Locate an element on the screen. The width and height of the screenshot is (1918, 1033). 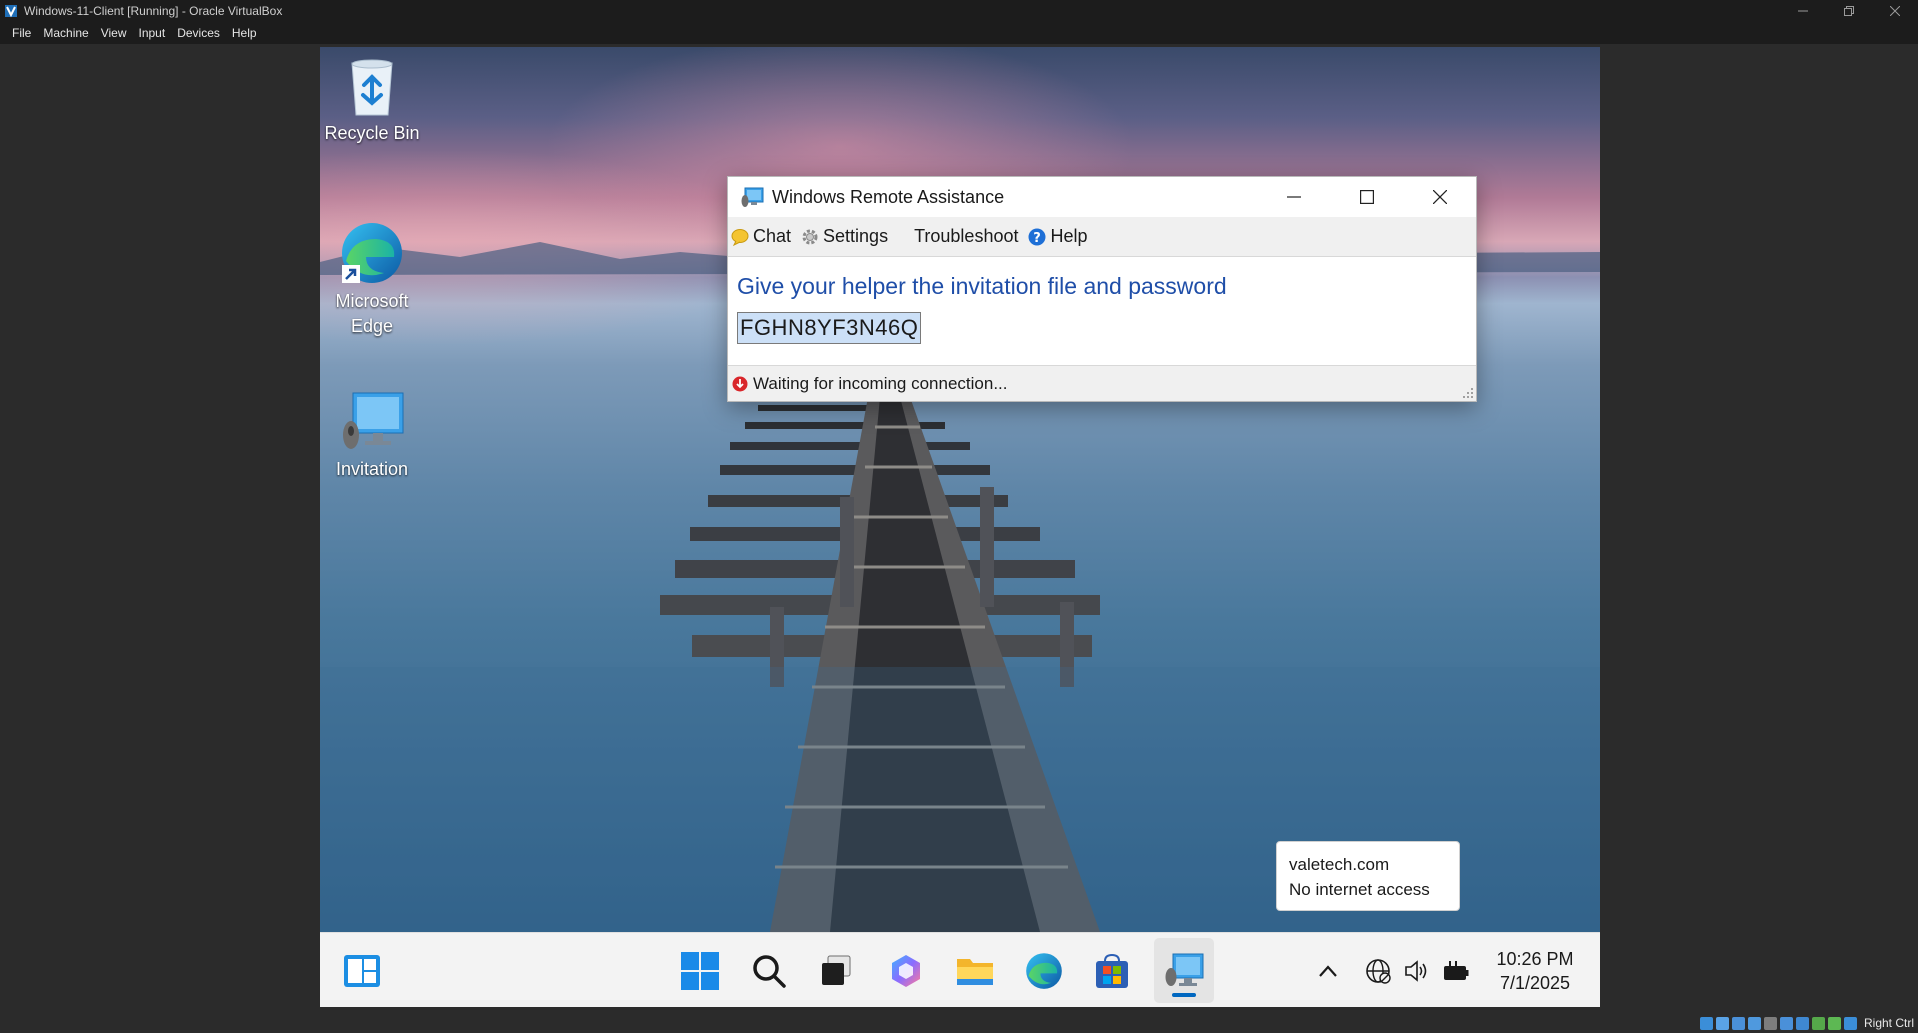
network-globe-icon is located at coordinates (1378, 971).